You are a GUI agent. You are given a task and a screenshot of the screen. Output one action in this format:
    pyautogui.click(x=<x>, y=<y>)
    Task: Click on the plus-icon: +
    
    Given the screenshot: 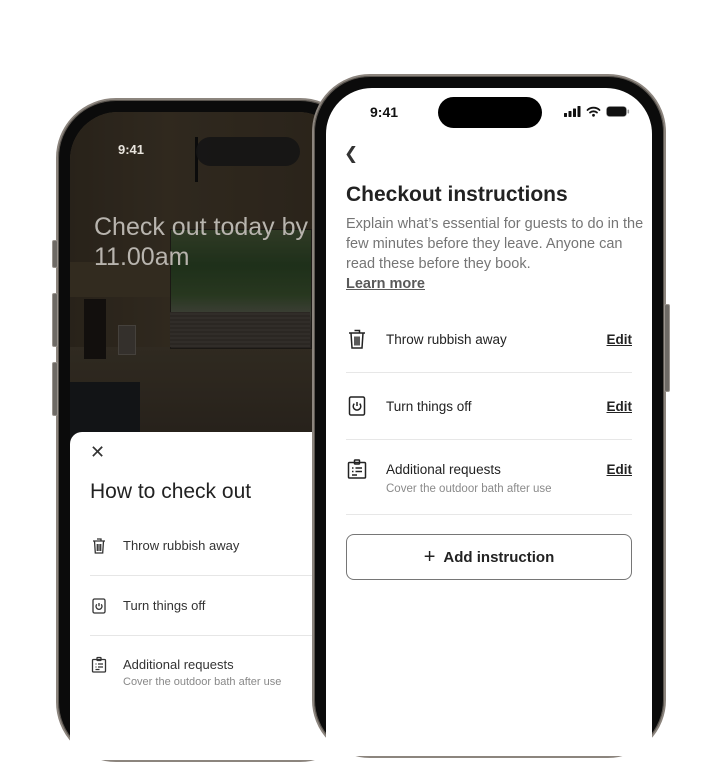 What is the action you would take?
    pyautogui.click(x=429, y=557)
    